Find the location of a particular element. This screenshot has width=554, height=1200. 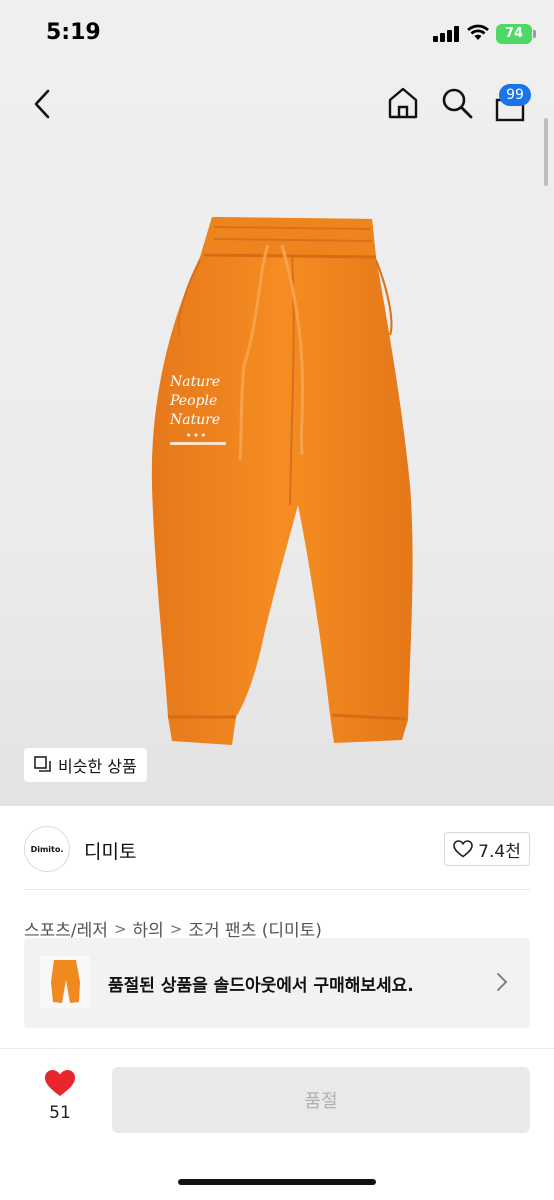

soldout-product-thumbnail is located at coordinates (65, 982).